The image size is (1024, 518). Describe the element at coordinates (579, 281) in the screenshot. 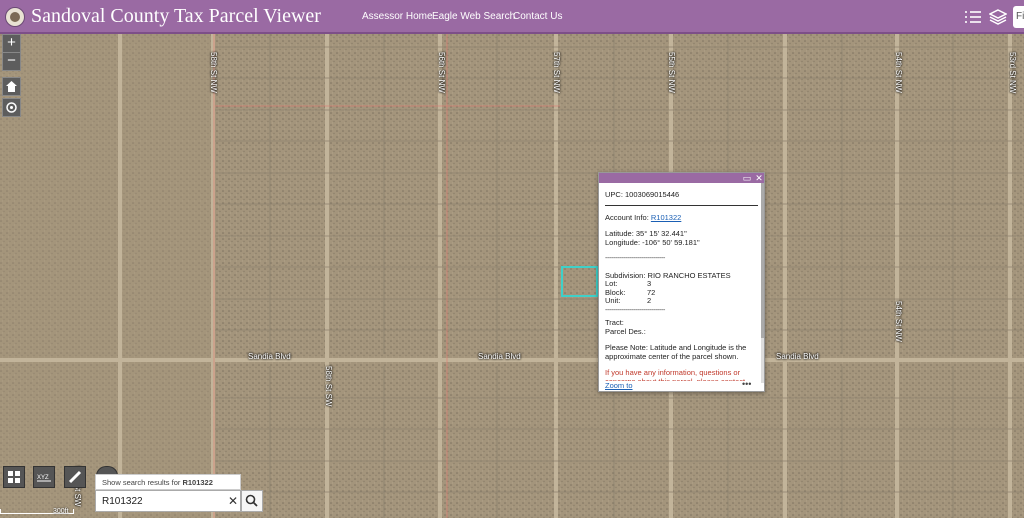

I see `selected-parcel-highlight` at that location.